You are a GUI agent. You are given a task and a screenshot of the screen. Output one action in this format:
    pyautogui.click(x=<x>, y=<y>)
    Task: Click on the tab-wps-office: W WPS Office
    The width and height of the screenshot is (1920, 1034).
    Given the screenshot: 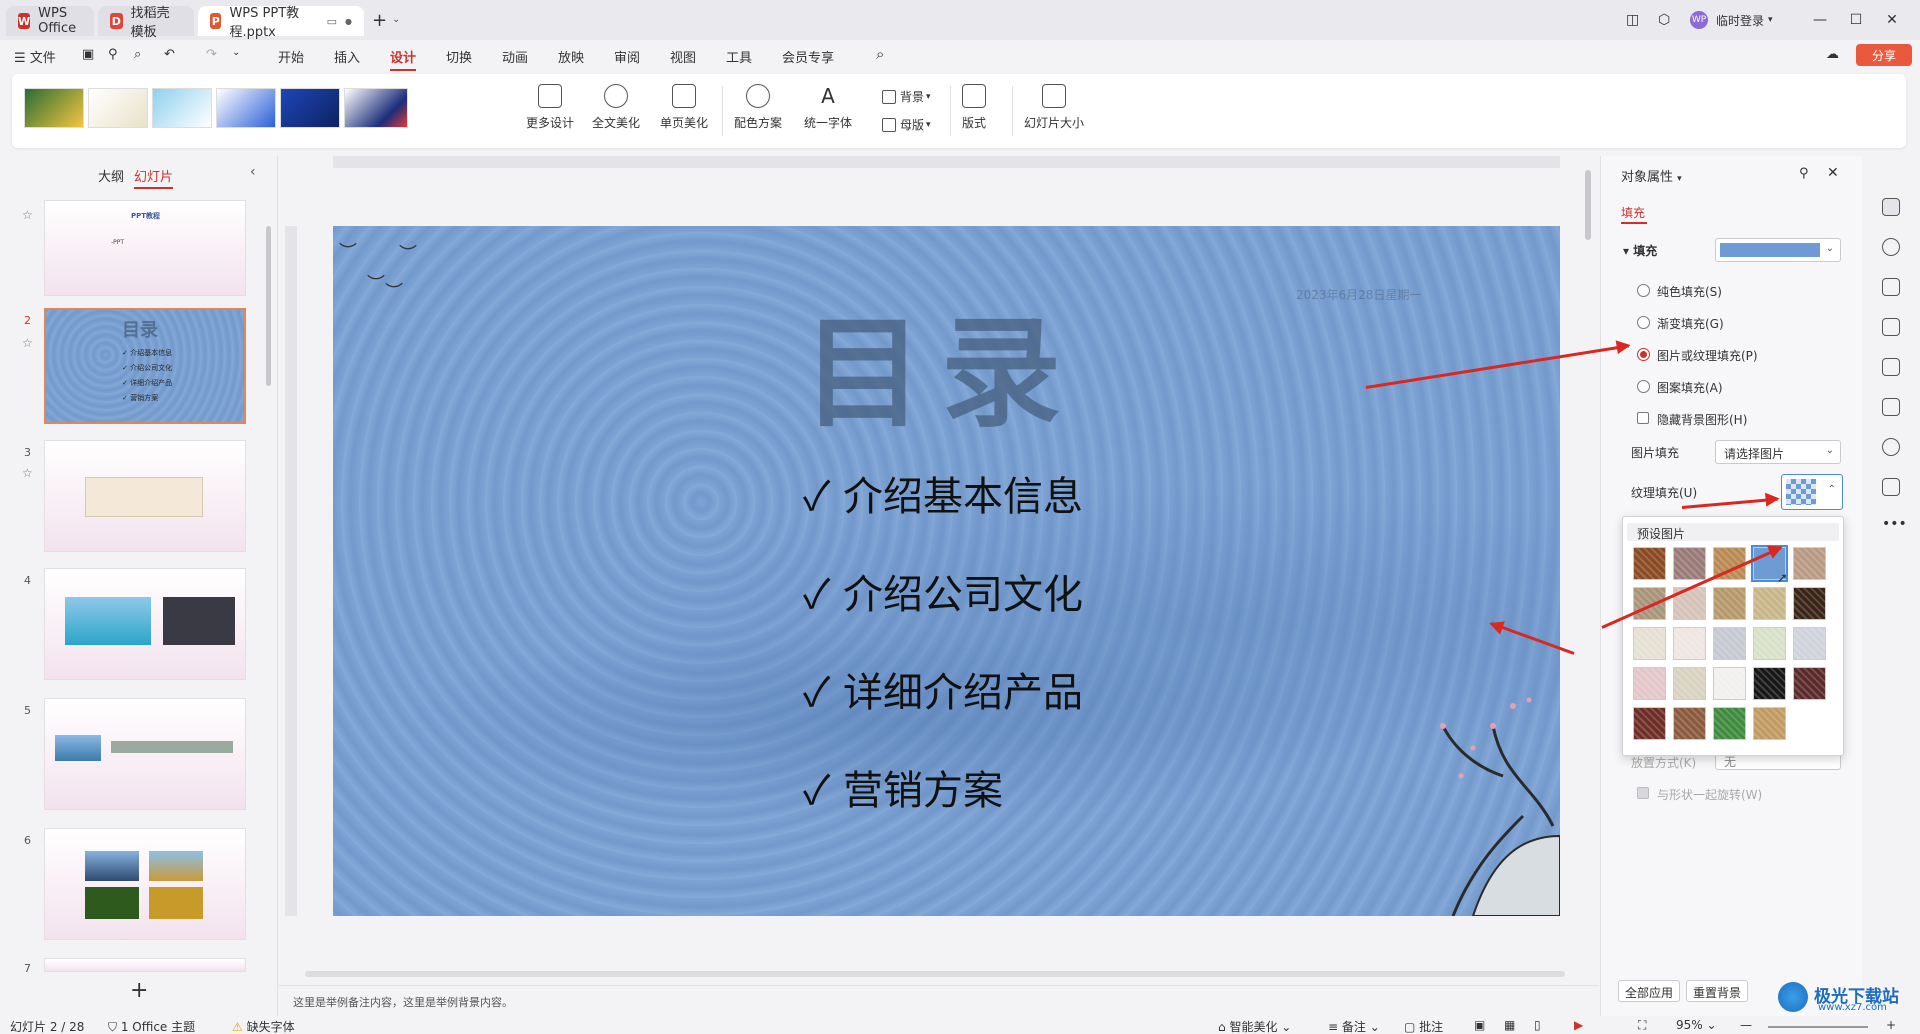 What is the action you would take?
    pyautogui.click(x=50, y=21)
    